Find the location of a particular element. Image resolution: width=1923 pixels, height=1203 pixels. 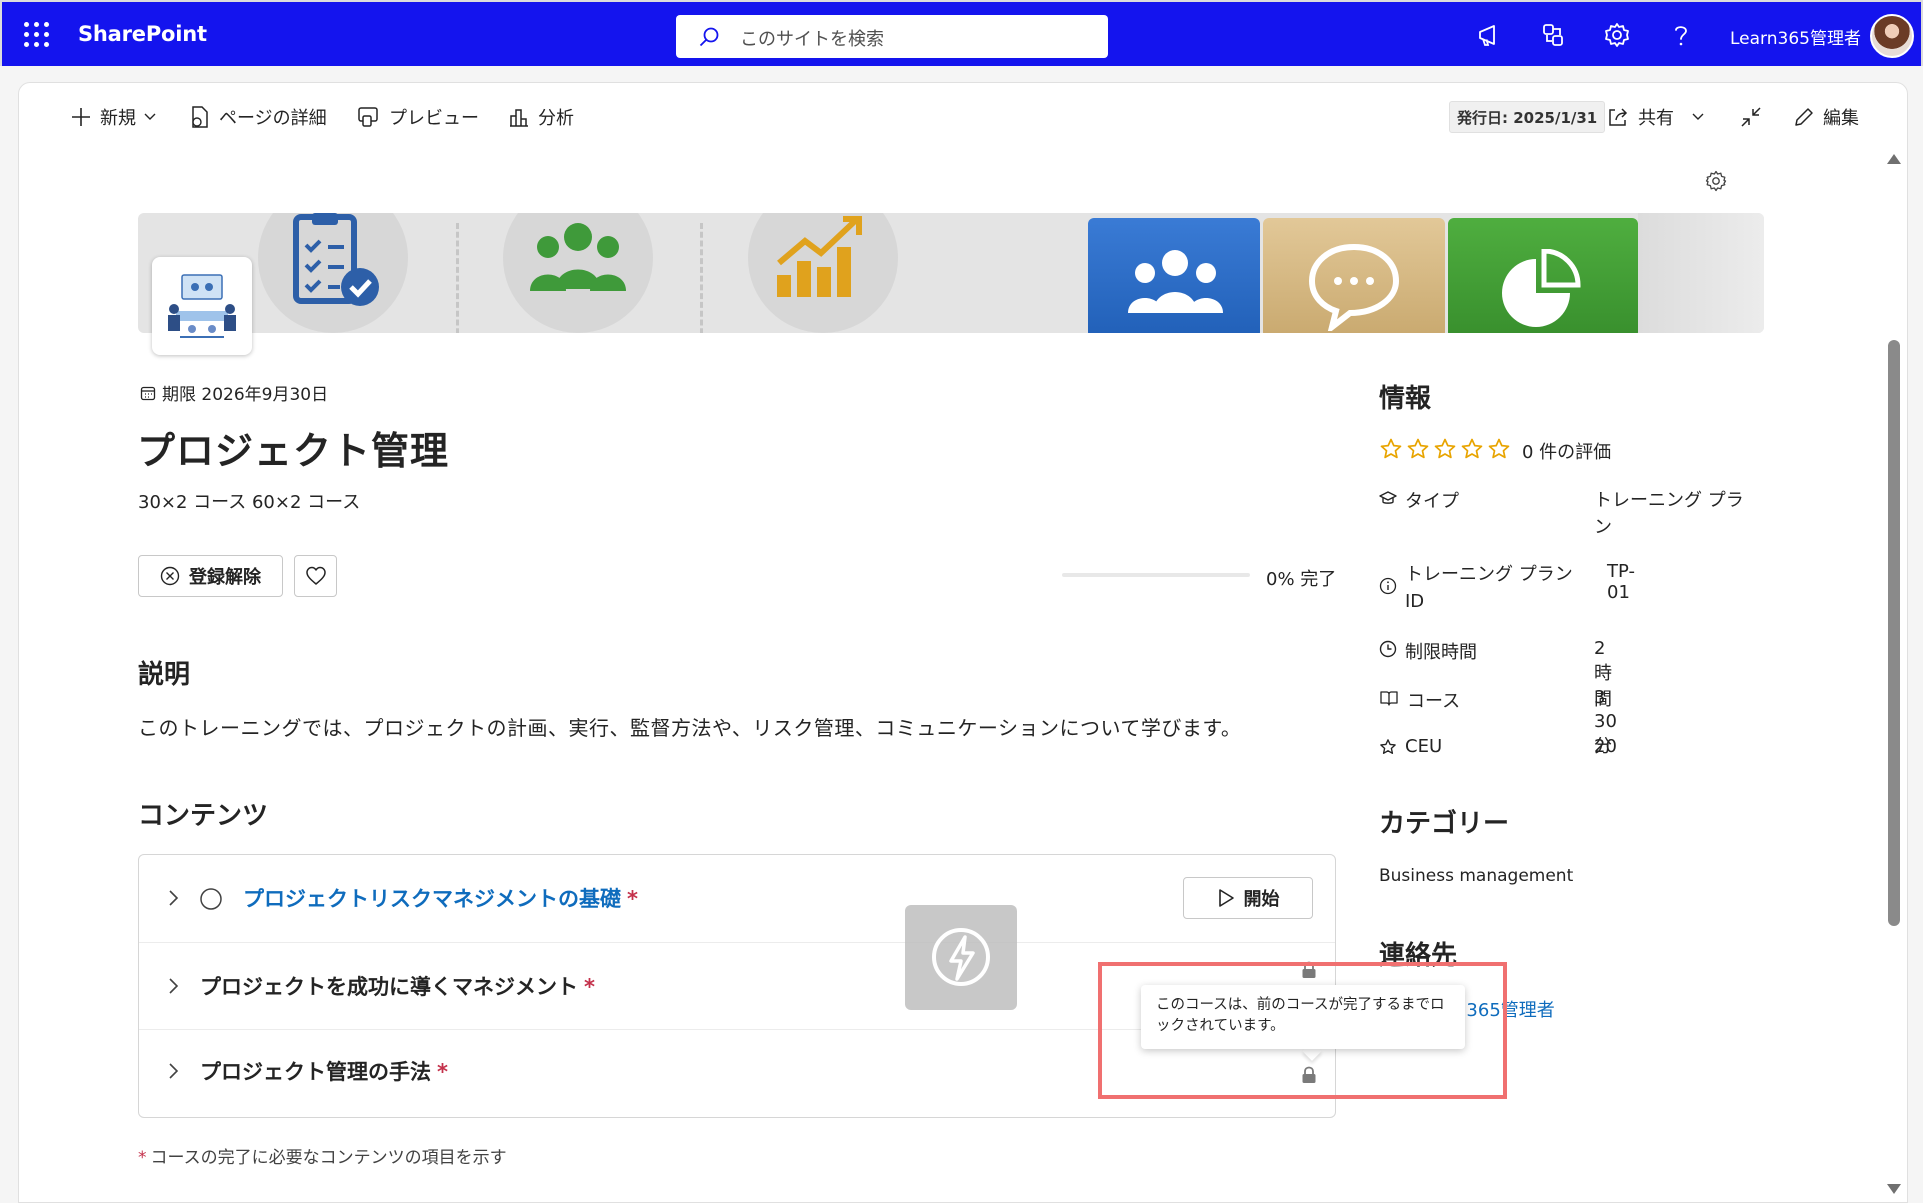

footnote: * コースの完了に必要なコンテンツの項目を示す is located at coordinates (322, 1155).